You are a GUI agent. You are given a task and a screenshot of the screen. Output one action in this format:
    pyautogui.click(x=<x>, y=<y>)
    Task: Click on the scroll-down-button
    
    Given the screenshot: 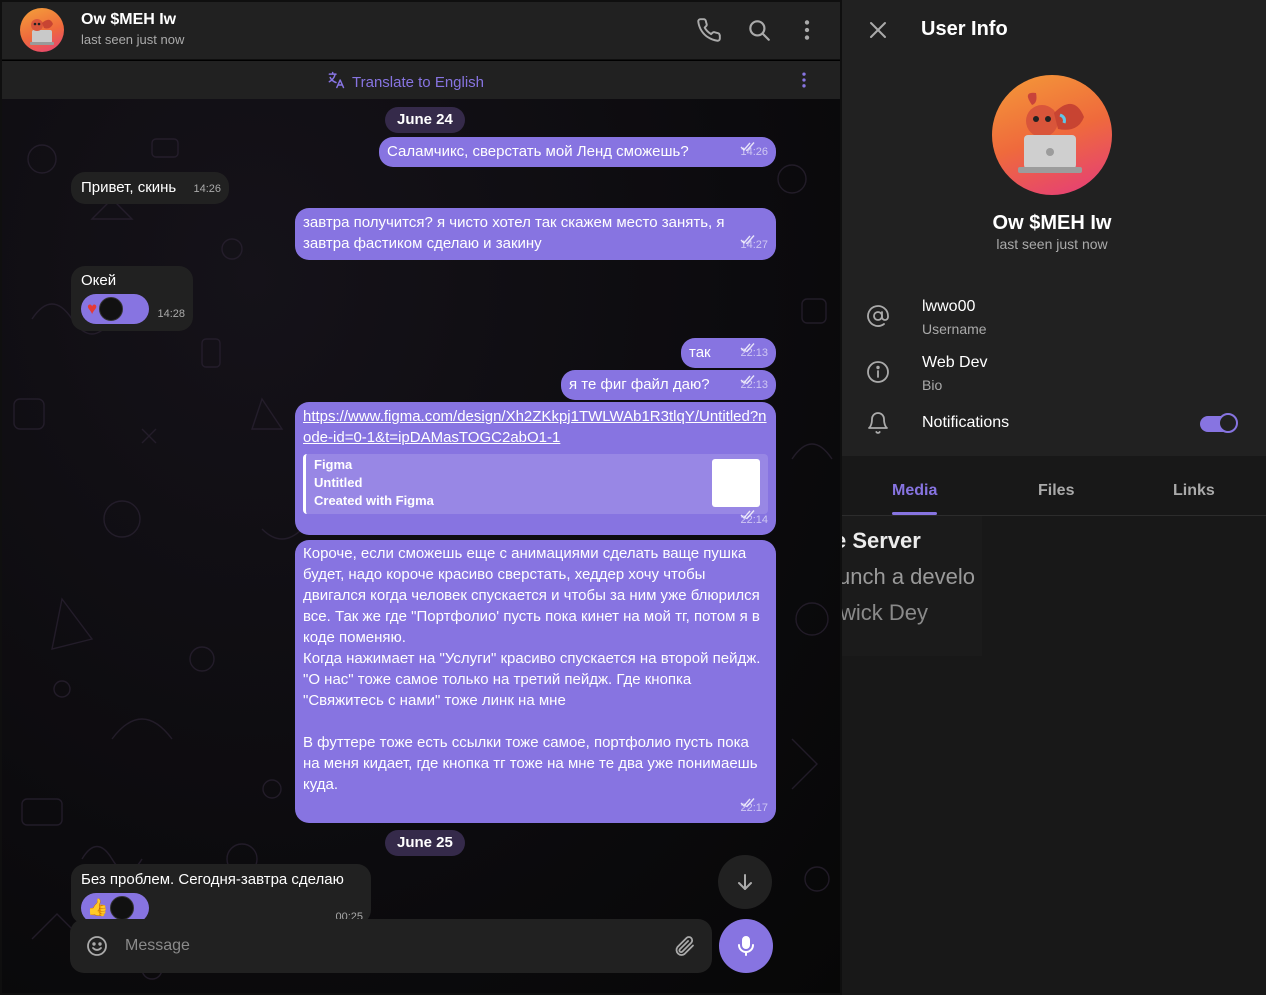 What is the action you would take?
    pyautogui.click(x=745, y=882)
    